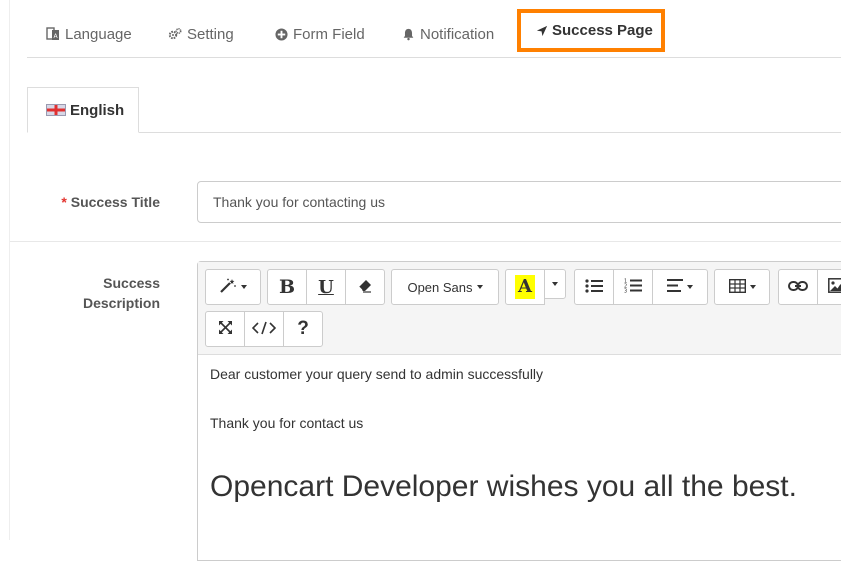 The height and width of the screenshot is (561, 841). I want to click on success-title-label: * Success Title, so click(100, 202).